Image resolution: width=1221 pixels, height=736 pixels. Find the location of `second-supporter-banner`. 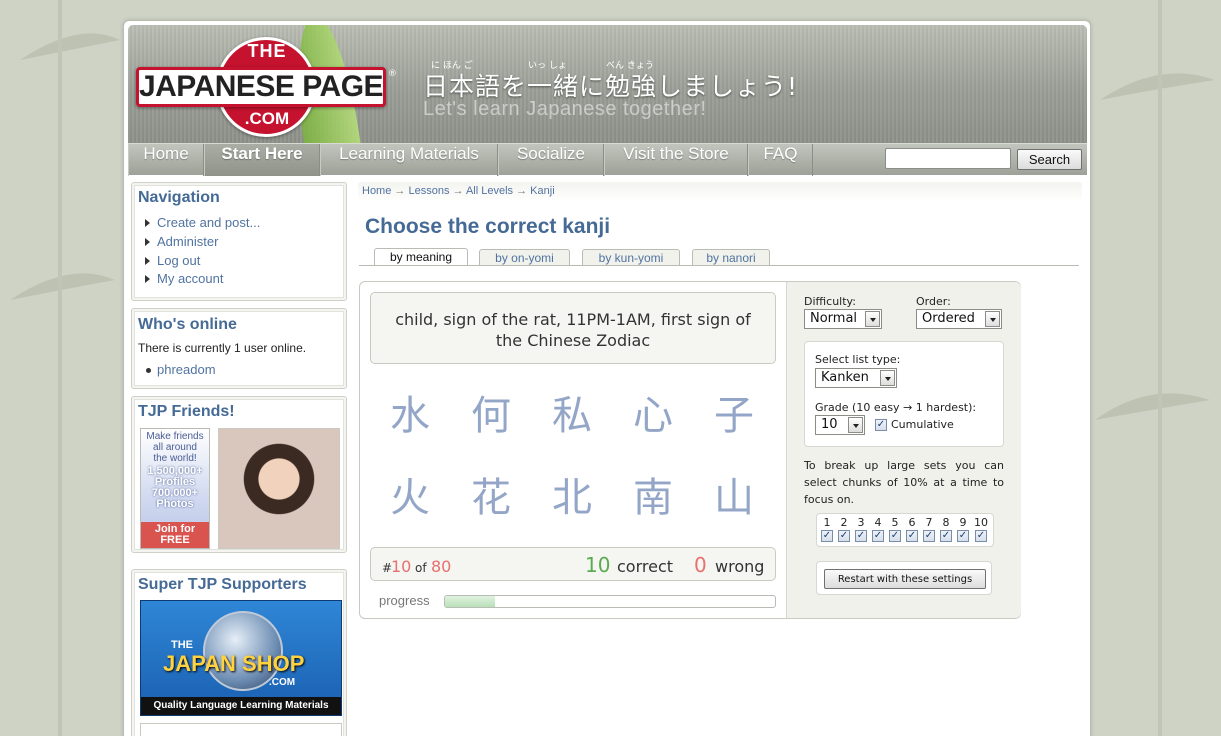

second-supporter-banner is located at coordinates (241, 729).